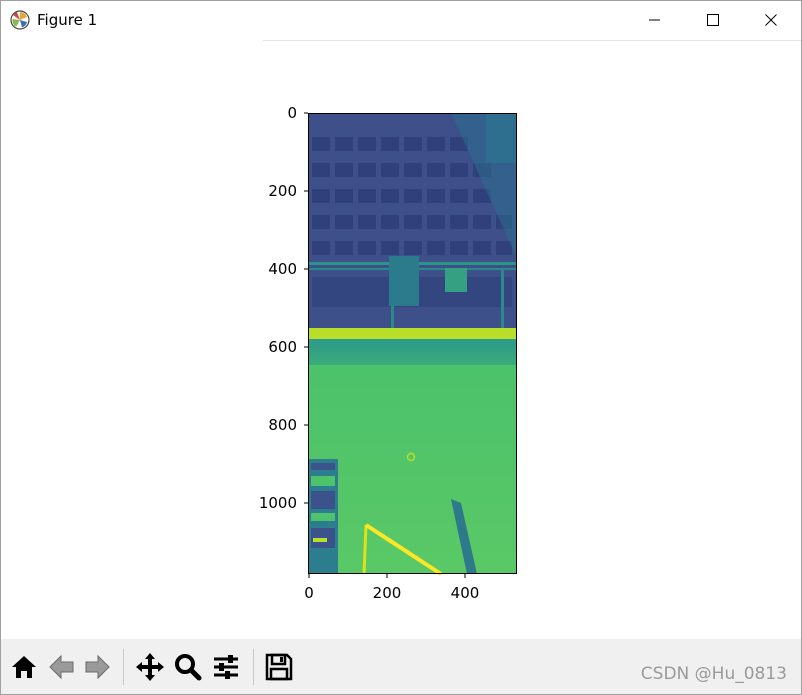 Image resolution: width=802 pixels, height=695 pixels. I want to click on minimize-icon, so click(654, 20).